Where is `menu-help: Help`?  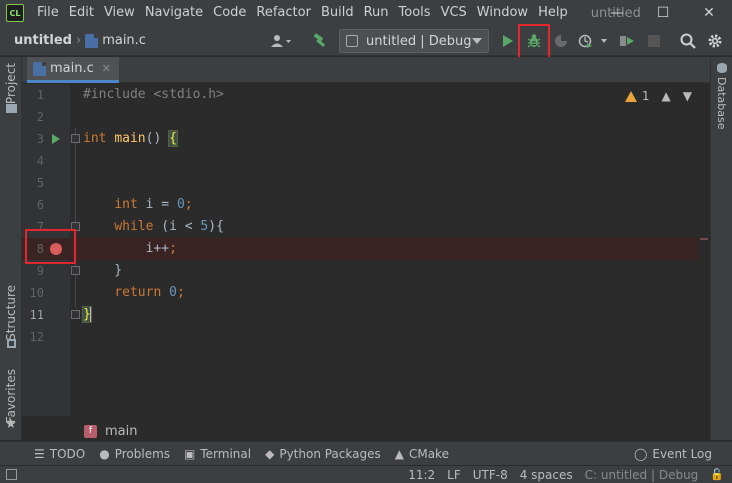
menu-help: Help is located at coordinates (553, 13).